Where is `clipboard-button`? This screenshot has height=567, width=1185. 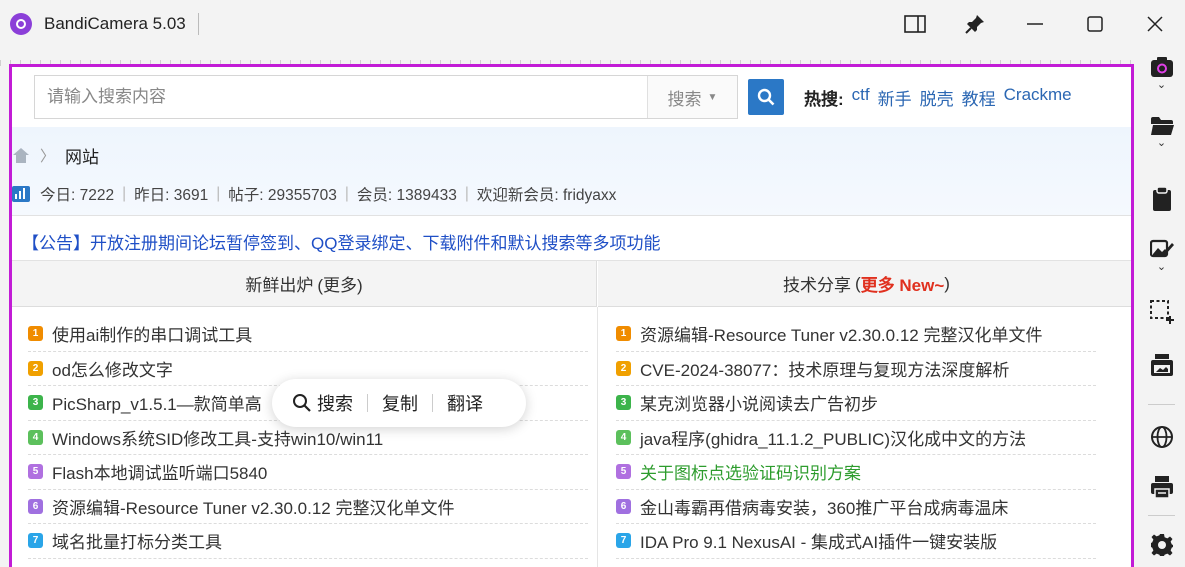
clipboard-button is located at coordinates (1161, 199).